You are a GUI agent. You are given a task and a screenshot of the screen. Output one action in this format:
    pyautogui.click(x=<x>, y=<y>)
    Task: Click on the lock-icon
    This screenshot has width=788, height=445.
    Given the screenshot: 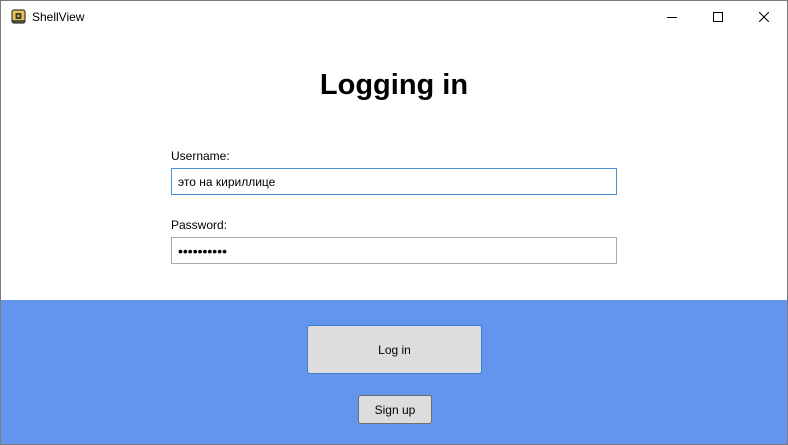 What is the action you would take?
    pyautogui.click(x=18, y=16)
    